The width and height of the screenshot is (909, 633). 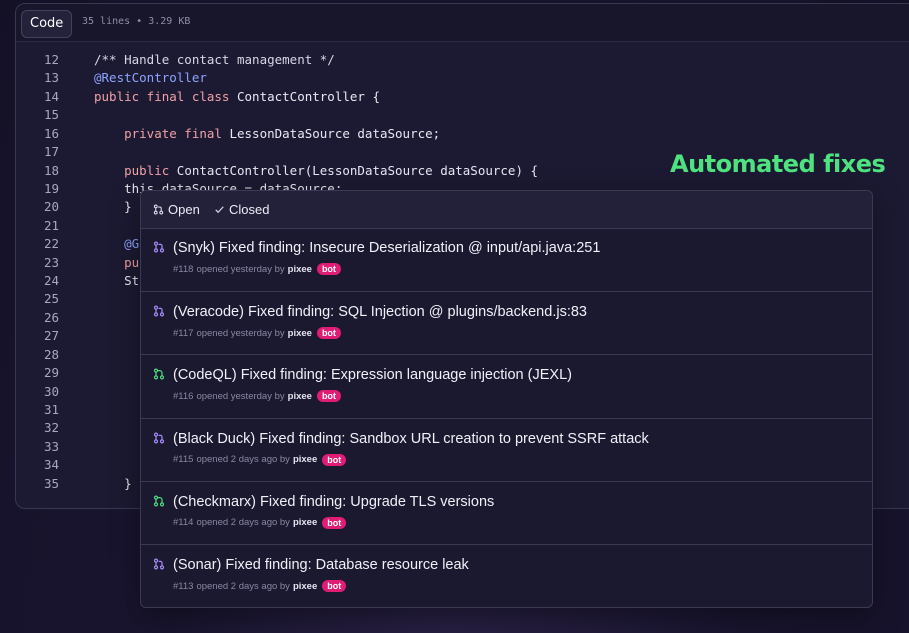 I want to click on pr-meta: #114 opened 2 days ago by pixee bot, so click(x=260, y=522).